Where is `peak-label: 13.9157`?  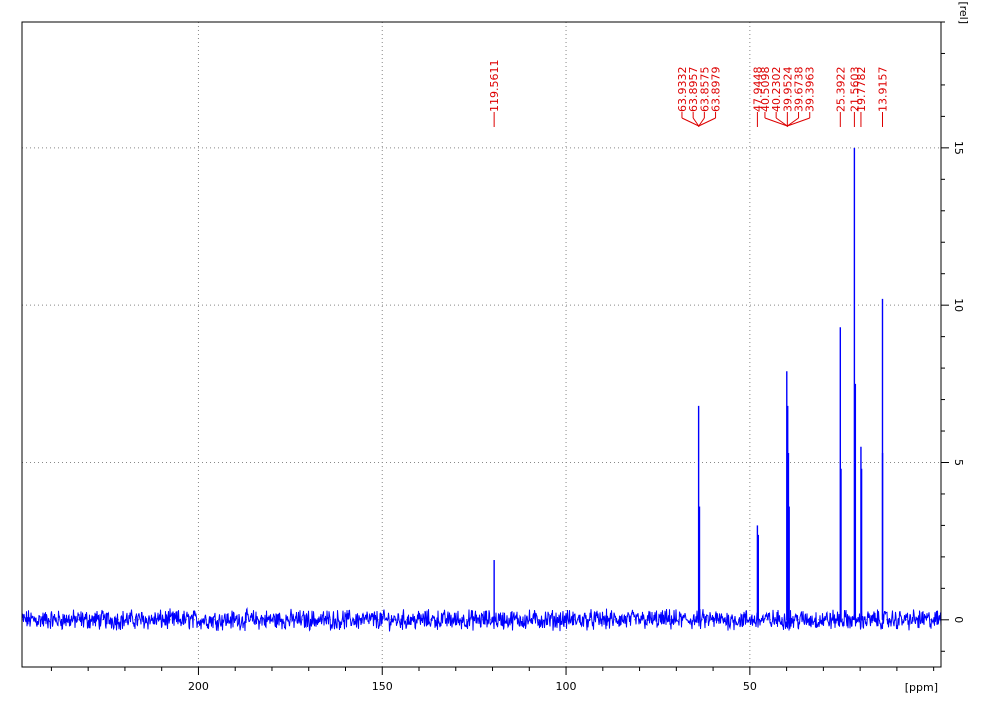
peak-label: 13.9157 is located at coordinates (882, 90).